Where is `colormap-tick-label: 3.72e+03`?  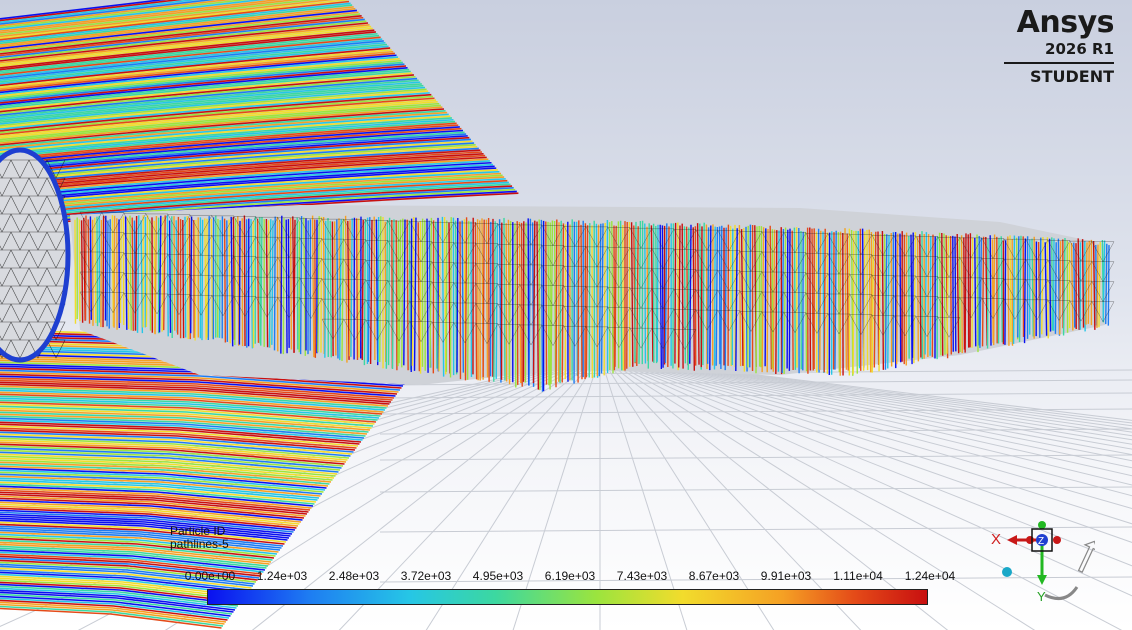
colormap-tick-label: 3.72e+03 is located at coordinates (426, 576).